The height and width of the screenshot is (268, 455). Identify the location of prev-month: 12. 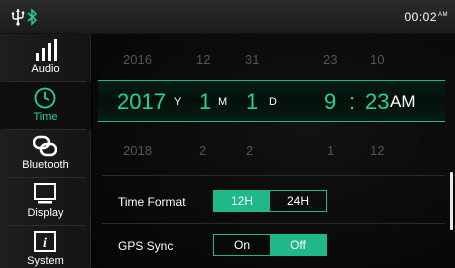
(203, 59).